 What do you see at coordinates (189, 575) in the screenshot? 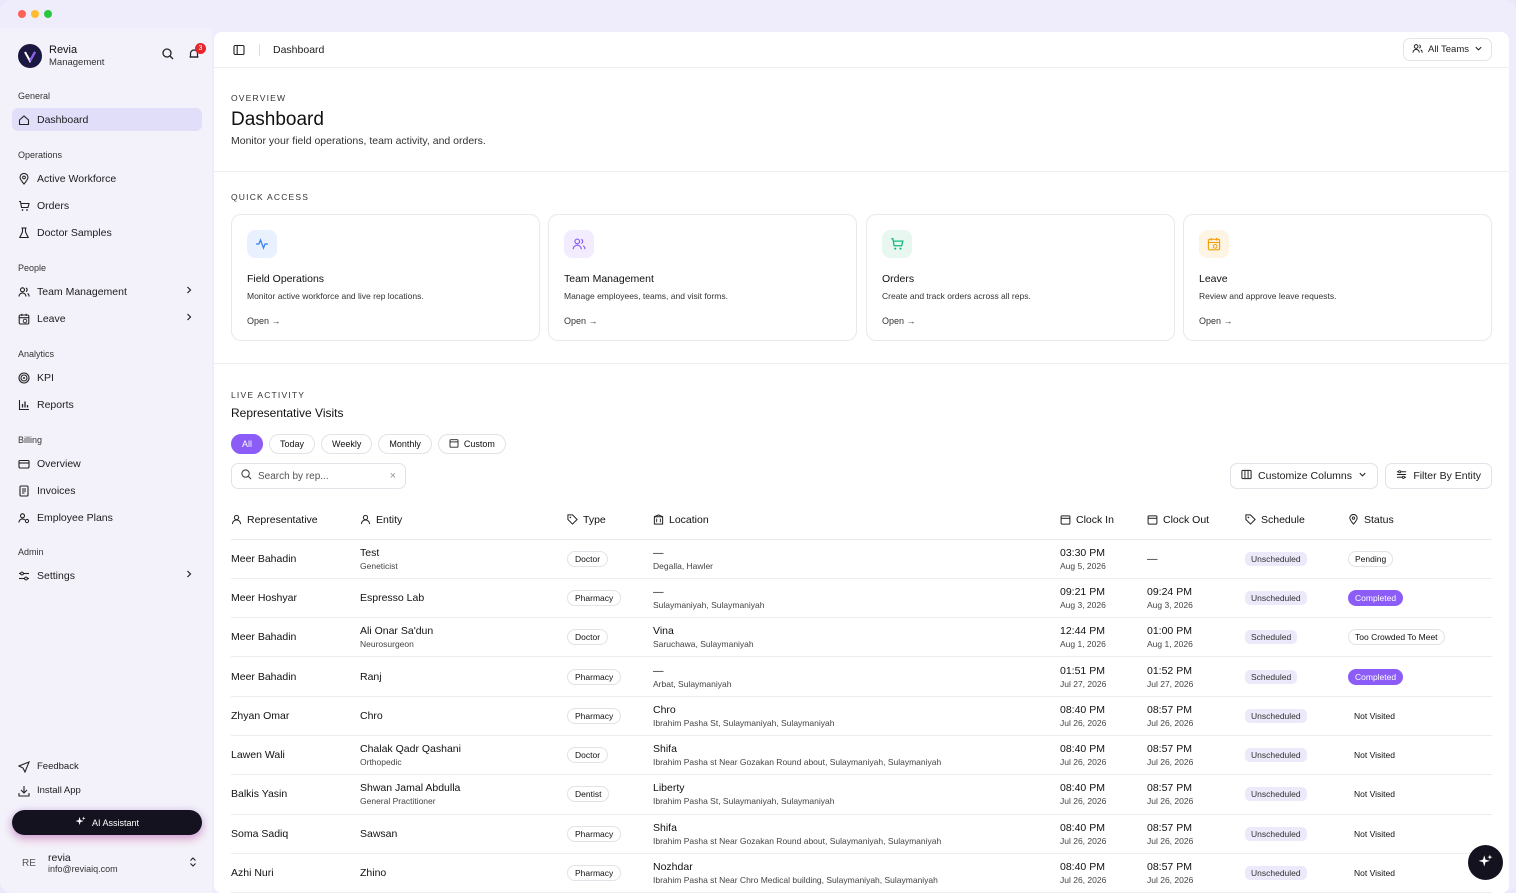
I see `chevron-right-icon` at bounding box center [189, 575].